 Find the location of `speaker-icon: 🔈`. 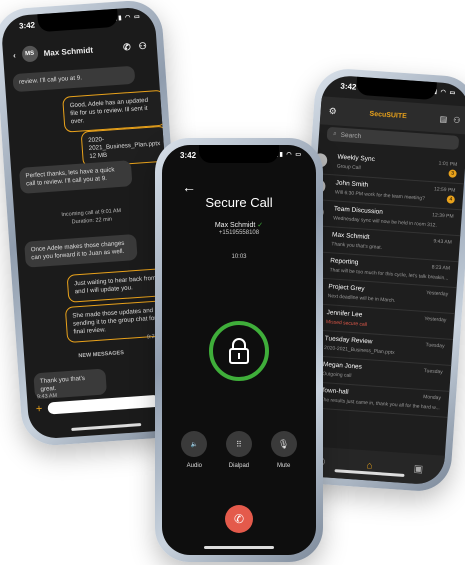

speaker-icon: 🔈 is located at coordinates (194, 444).